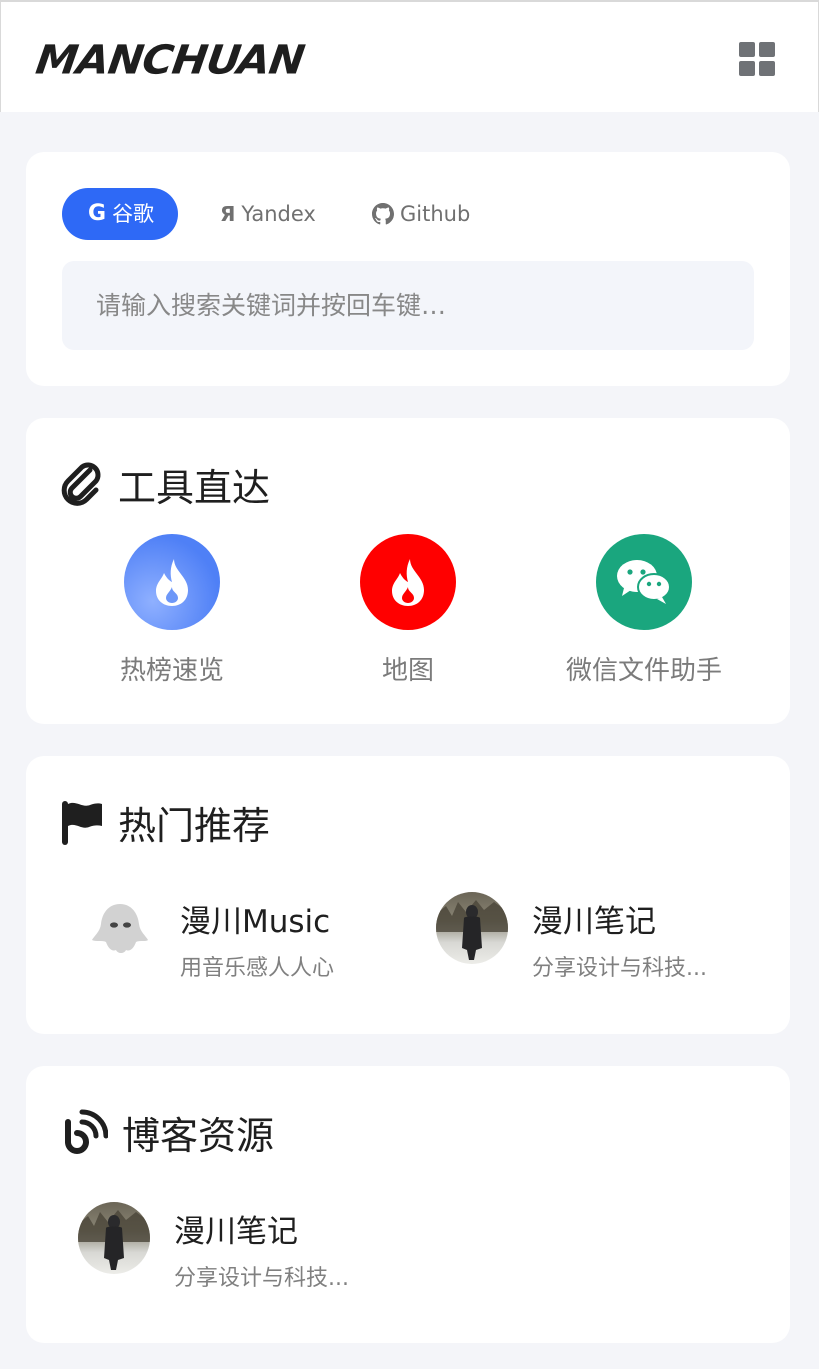 This screenshot has width=819, height=1369. Describe the element at coordinates (278, 214) in the screenshot. I see `tab-yandex-label: Yandex` at that location.